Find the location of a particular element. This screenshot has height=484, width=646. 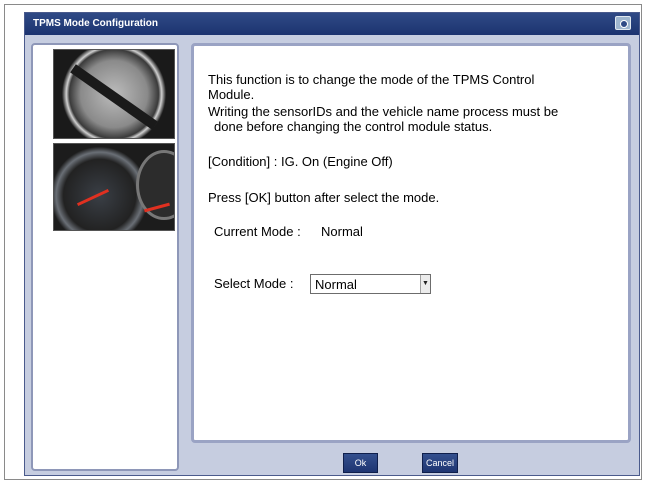

ignition-key-slot is located at coordinates (114, 97).